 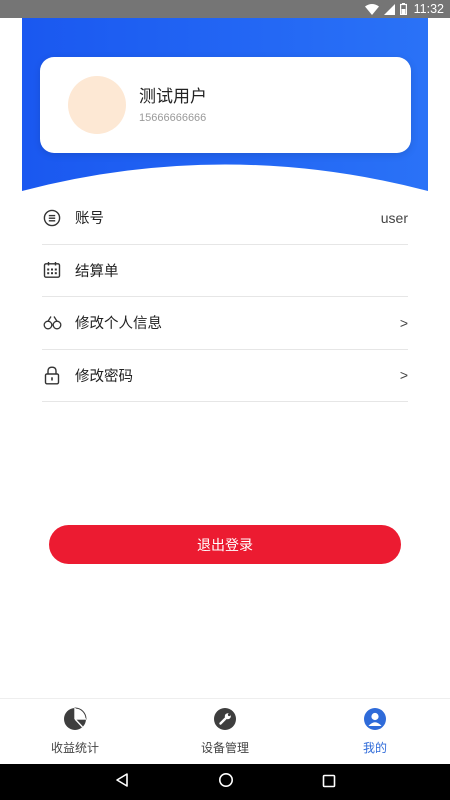 I want to click on menu-label: 修改个人信息, so click(x=118, y=324).